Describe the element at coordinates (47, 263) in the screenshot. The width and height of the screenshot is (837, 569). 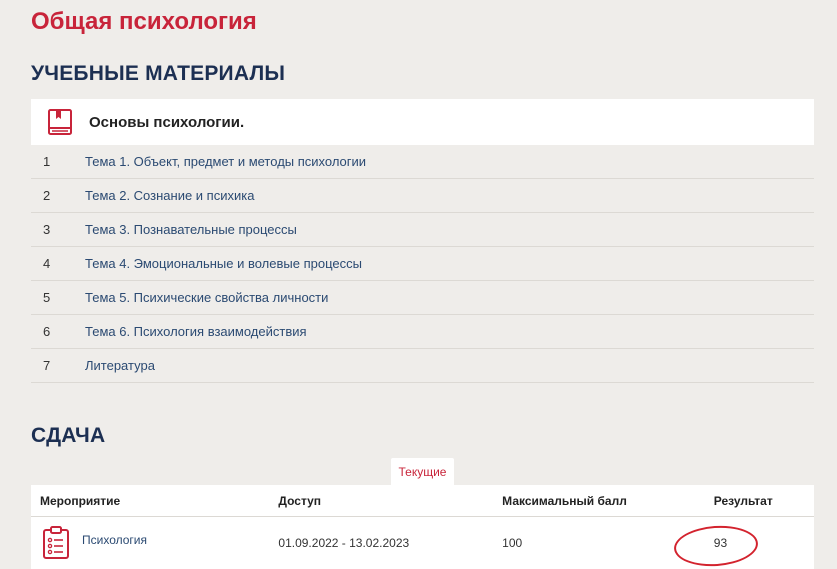
I see `topic-number: 4` at that location.